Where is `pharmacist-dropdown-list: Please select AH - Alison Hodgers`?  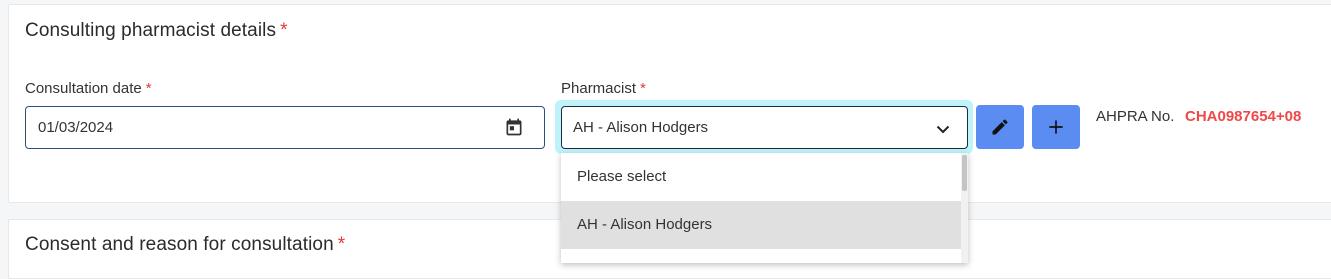
pharmacist-dropdown-list: Please select AH - Alison Hodgers is located at coordinates (764, 208).